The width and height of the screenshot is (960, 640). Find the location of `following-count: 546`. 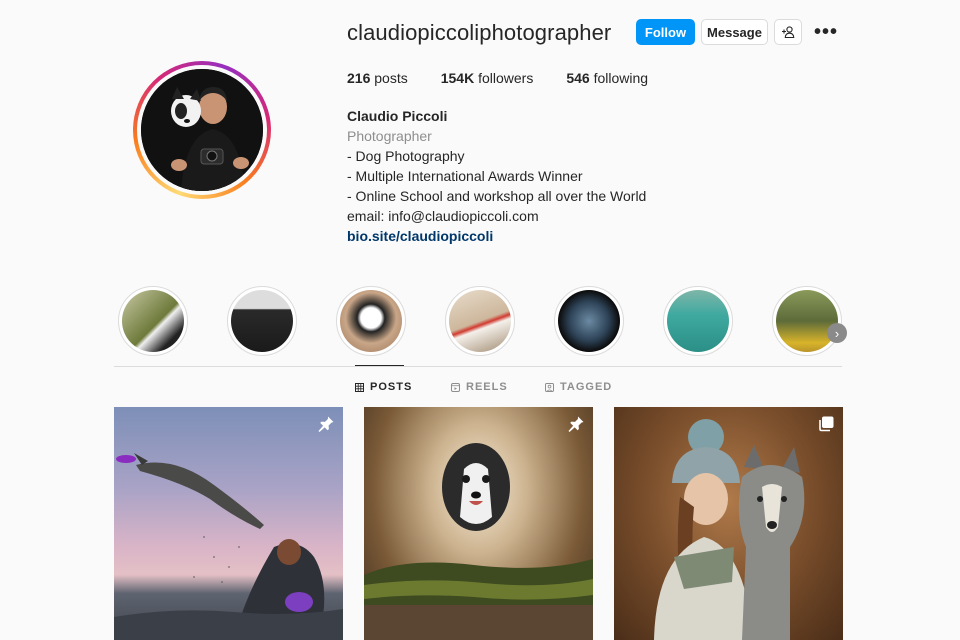

following-count: 546 is located at coordinates (578, 78).